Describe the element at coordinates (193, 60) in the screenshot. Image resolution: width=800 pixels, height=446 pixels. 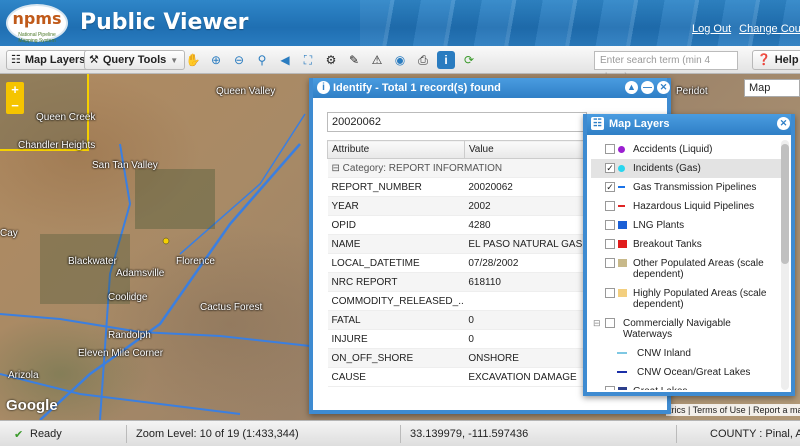
I see `pan-hand-icon: ✋` at that location.